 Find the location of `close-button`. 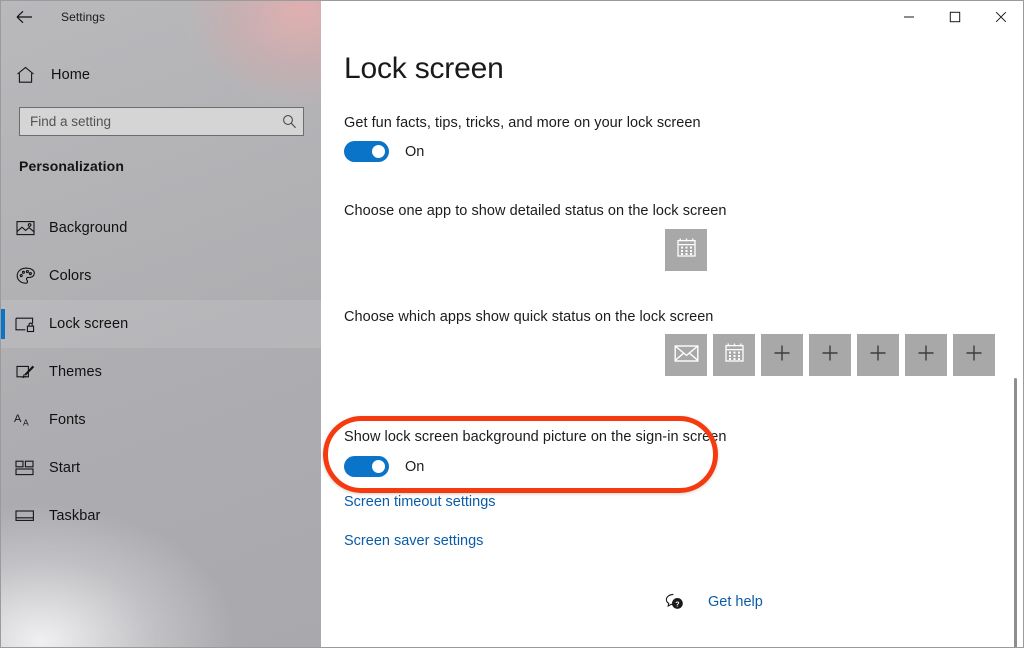

close-button is located at coordinates (1000, 17).